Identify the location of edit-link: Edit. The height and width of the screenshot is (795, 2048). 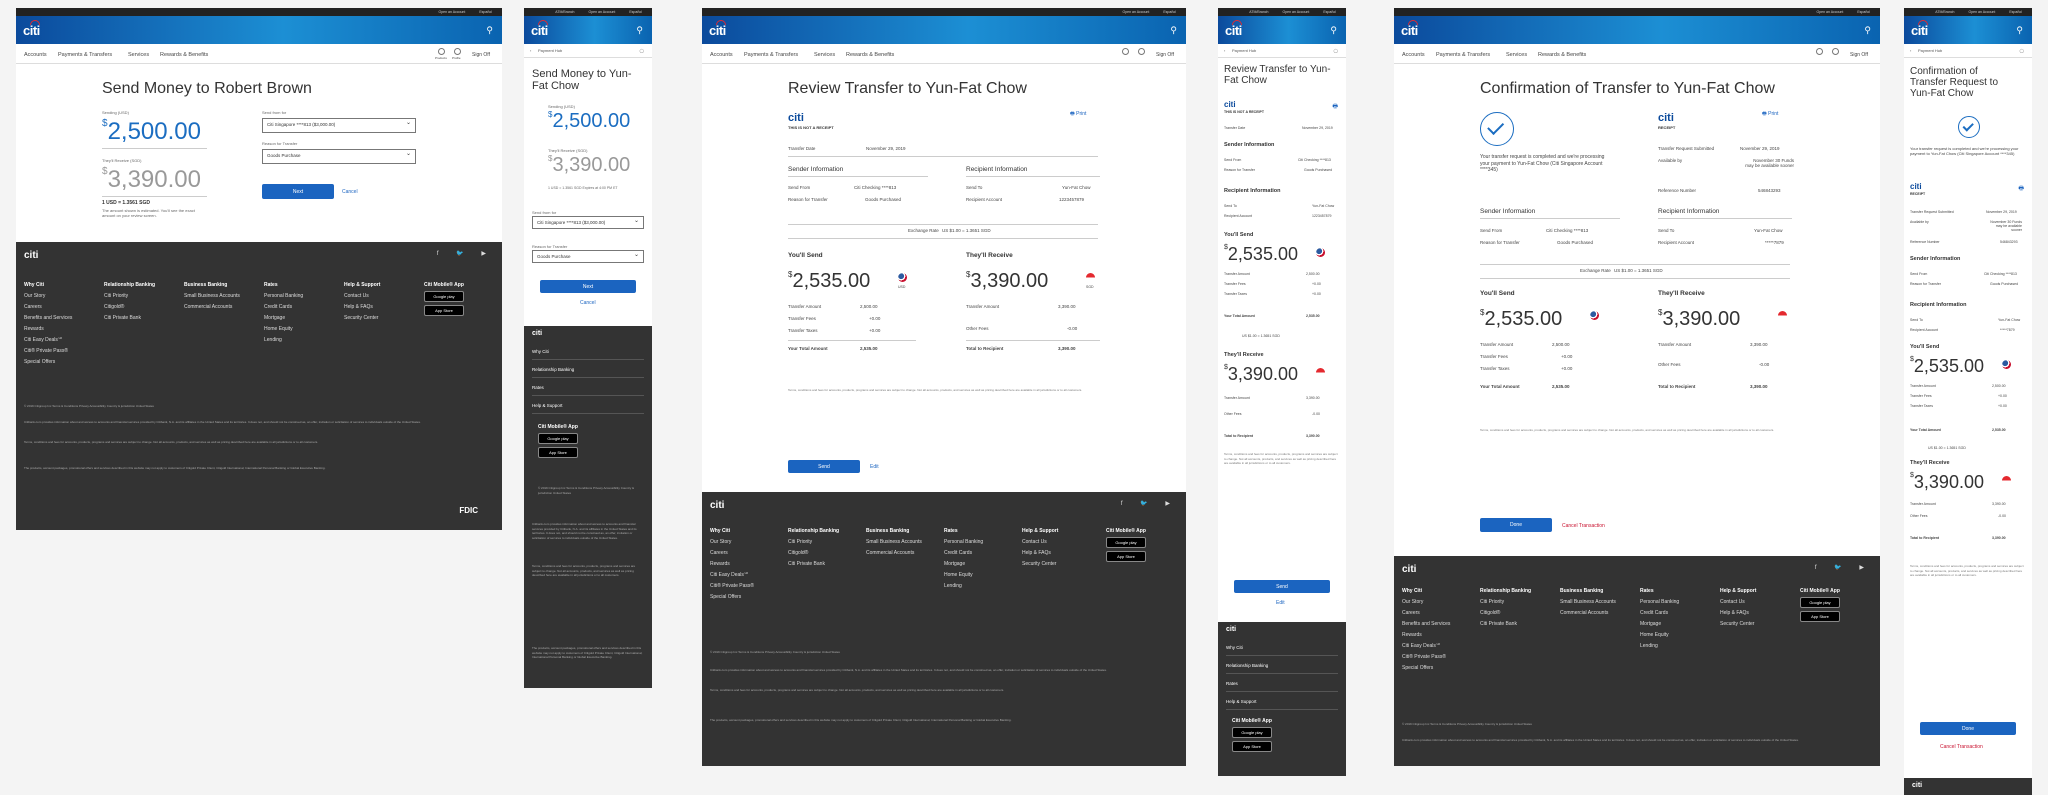
(874, 467).